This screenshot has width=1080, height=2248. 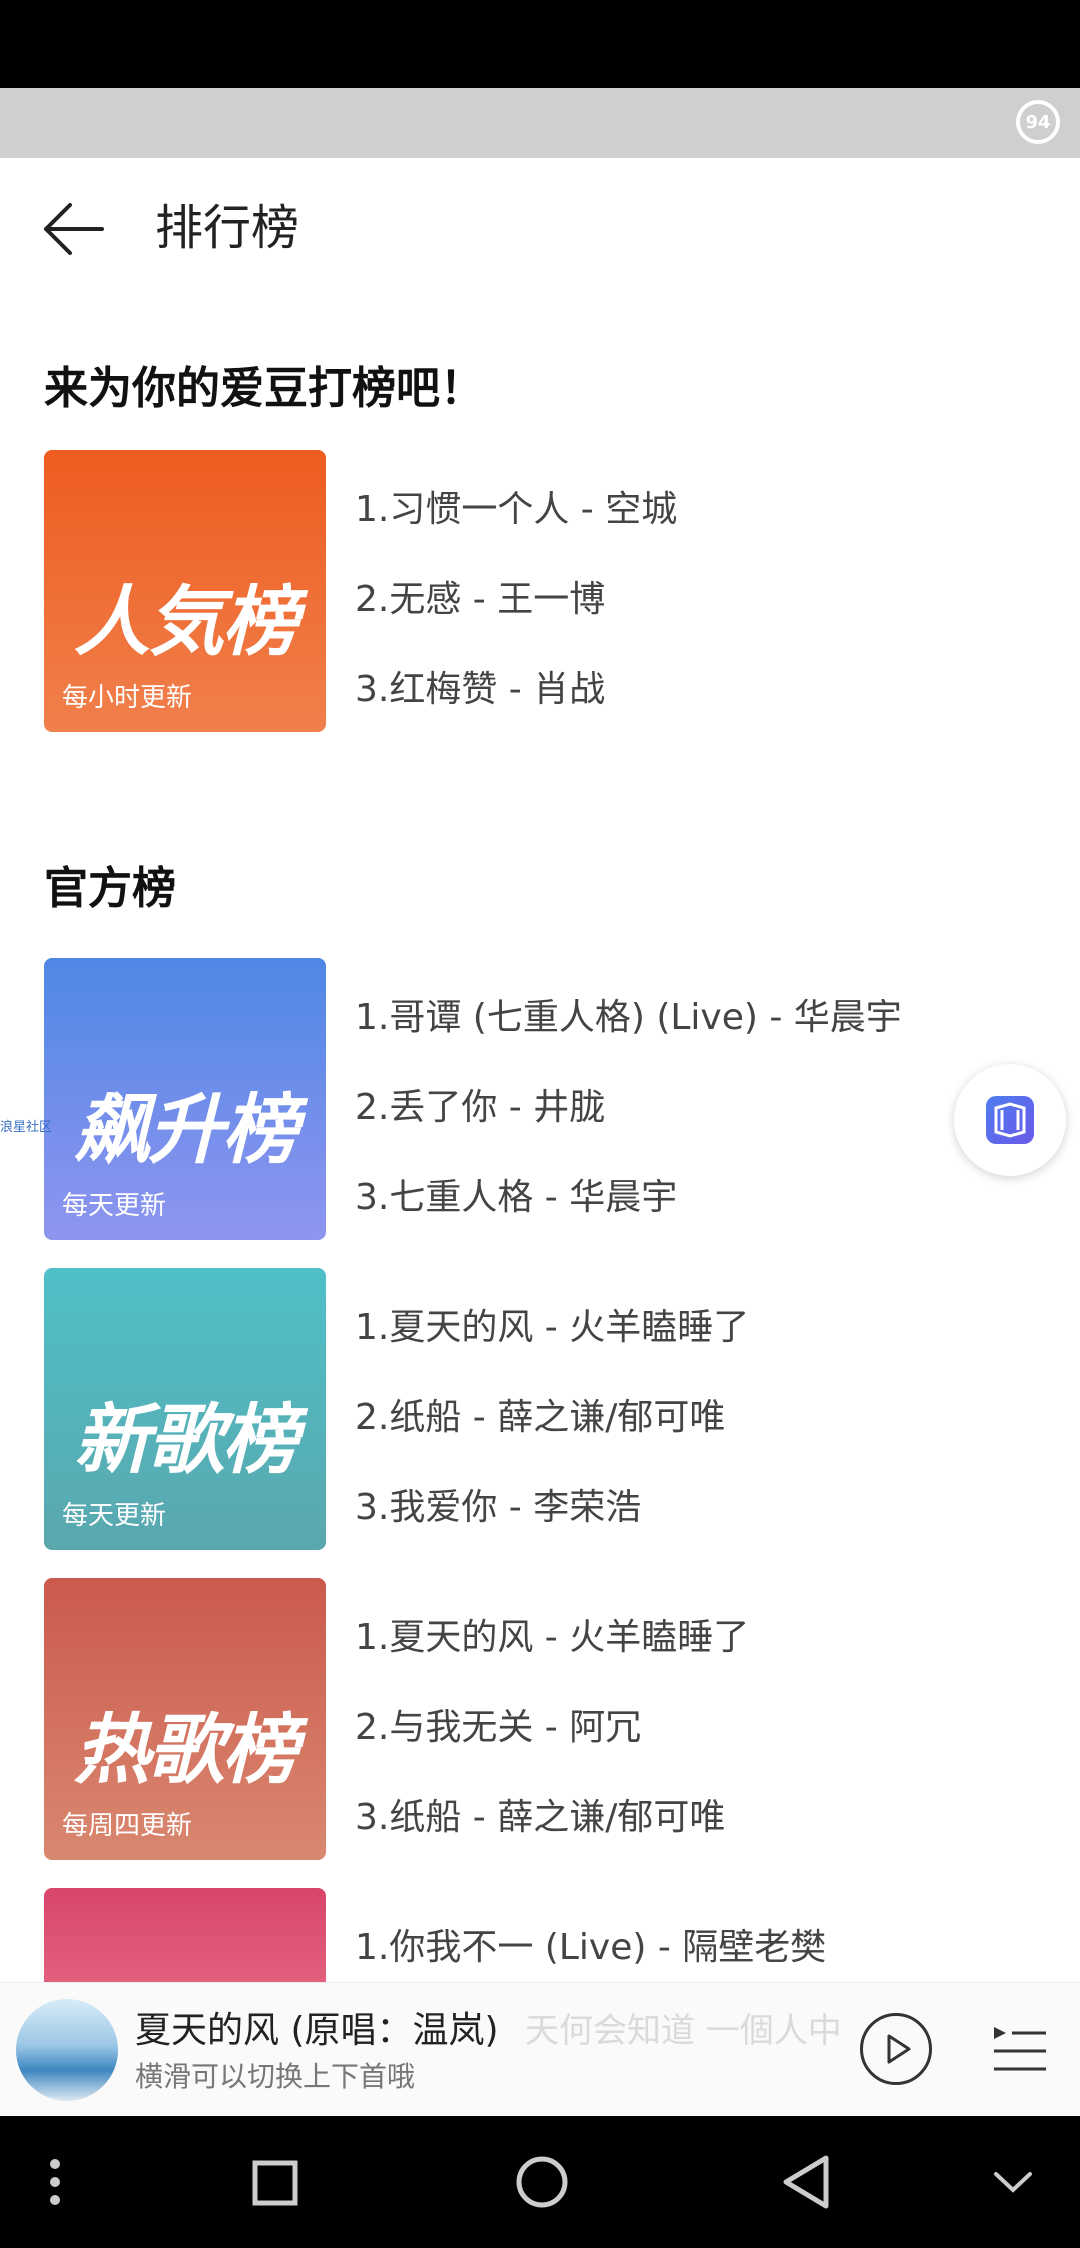 What do you see at coordinates (590, 1944) in the screenshot?
I see `chart-song: 1.你我不一 (Live) - 隔壁老樊` at bounding box center [590, 1944].